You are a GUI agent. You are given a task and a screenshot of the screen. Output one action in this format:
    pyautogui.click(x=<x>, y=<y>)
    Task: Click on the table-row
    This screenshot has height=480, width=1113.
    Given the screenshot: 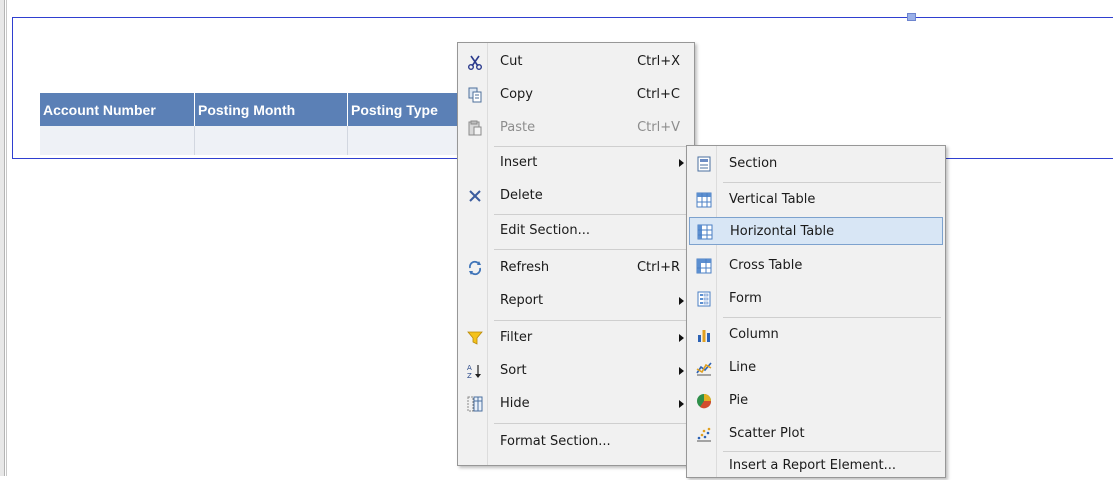 What is the action you would take?
    pyautogui.click(x=253, y=140)
    